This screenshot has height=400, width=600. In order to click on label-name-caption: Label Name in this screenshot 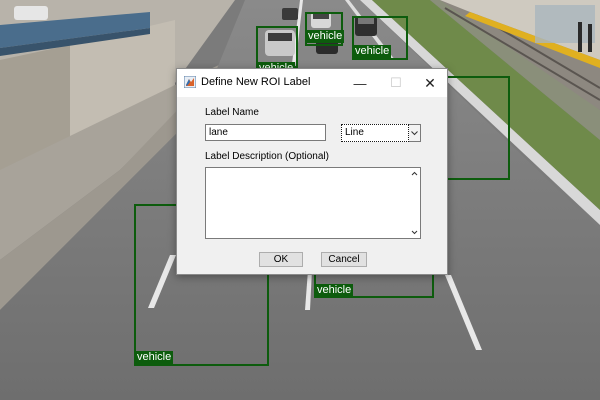, I will do `click(232, 112)`.